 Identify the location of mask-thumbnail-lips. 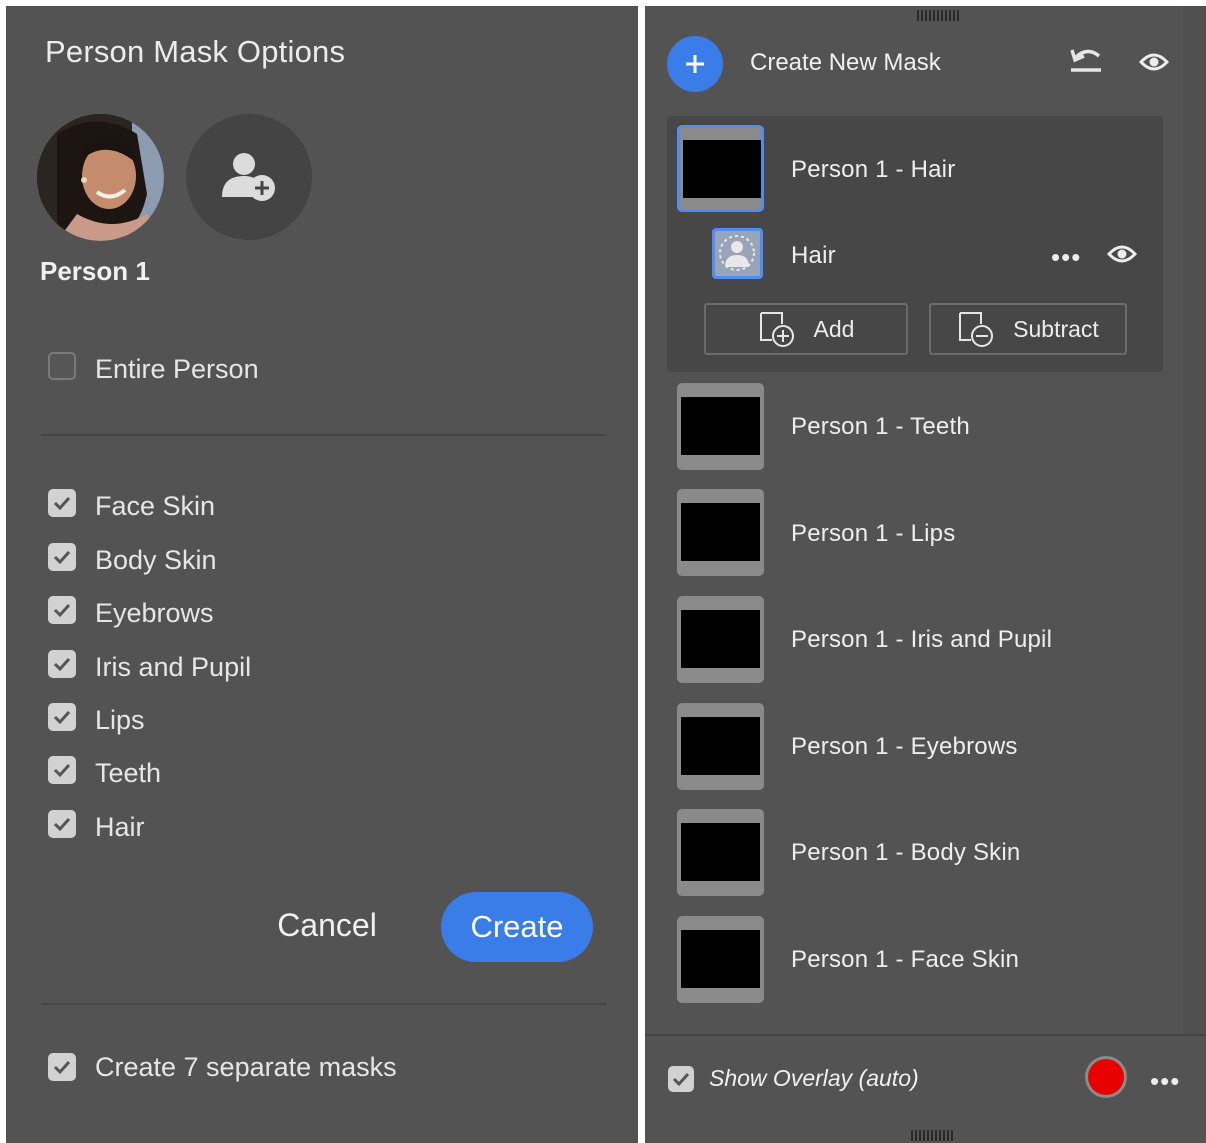
(720, 532).